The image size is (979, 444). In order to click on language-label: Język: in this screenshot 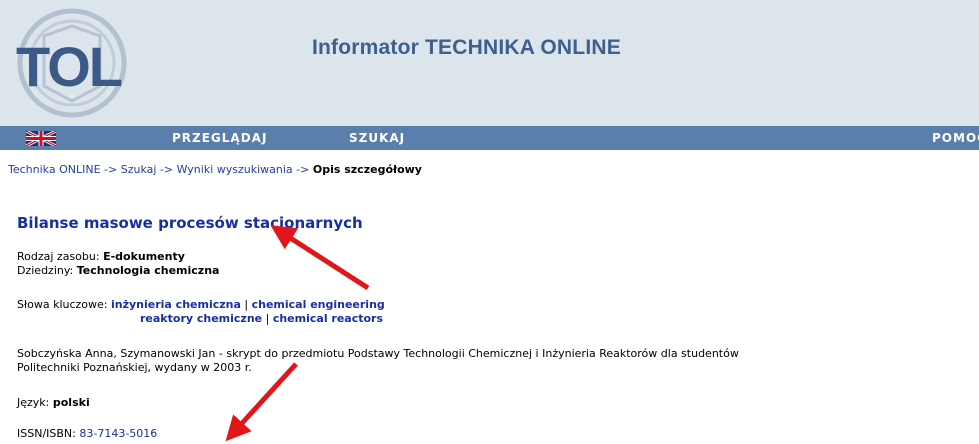, I will do `click(35, 402)`.